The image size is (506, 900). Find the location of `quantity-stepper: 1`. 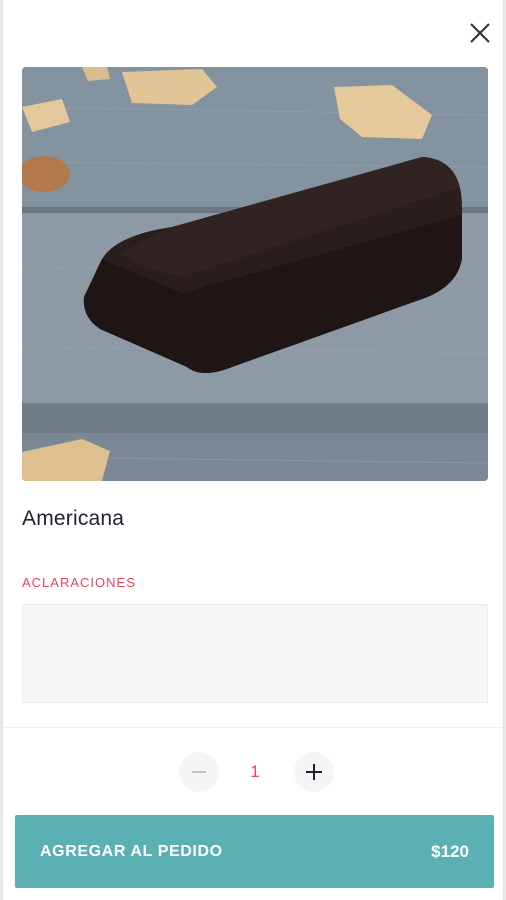

quantity-stepper: 1 is located at coordinates (253, 773).